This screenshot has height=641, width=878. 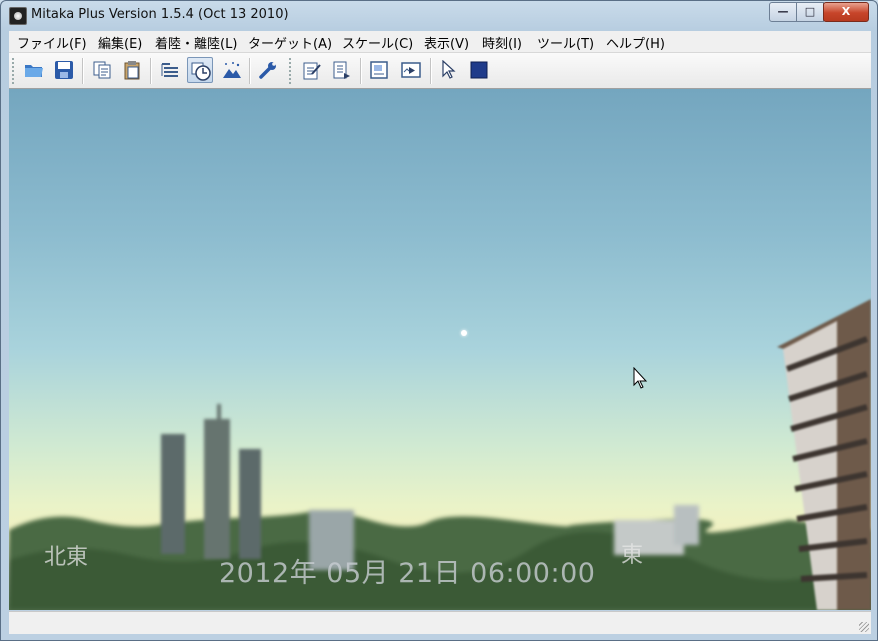 I want to click on maximize-icon: □, so click(x=810, y=11).